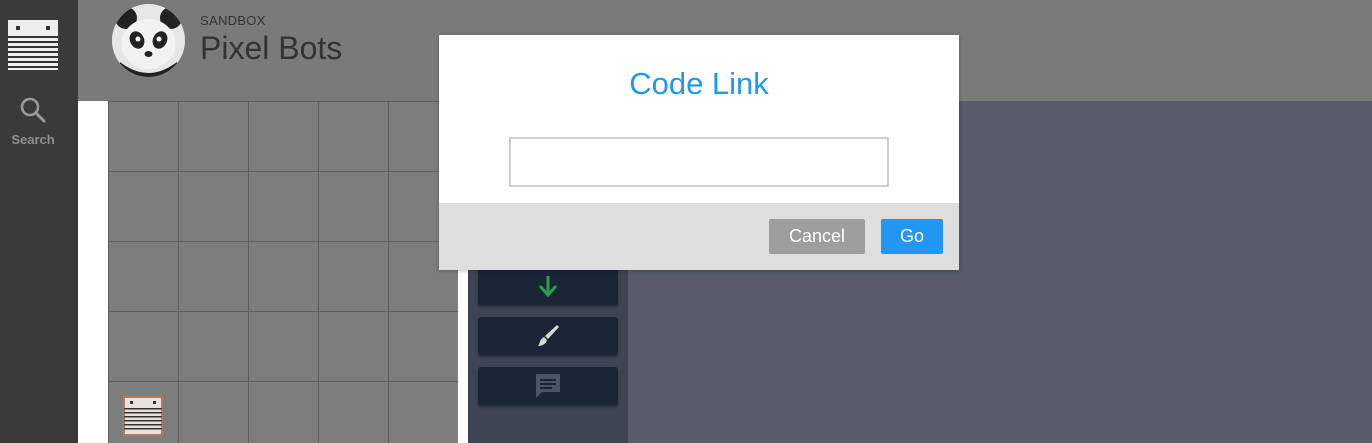  I want to click on paint-tool-button, so click(548, 336).